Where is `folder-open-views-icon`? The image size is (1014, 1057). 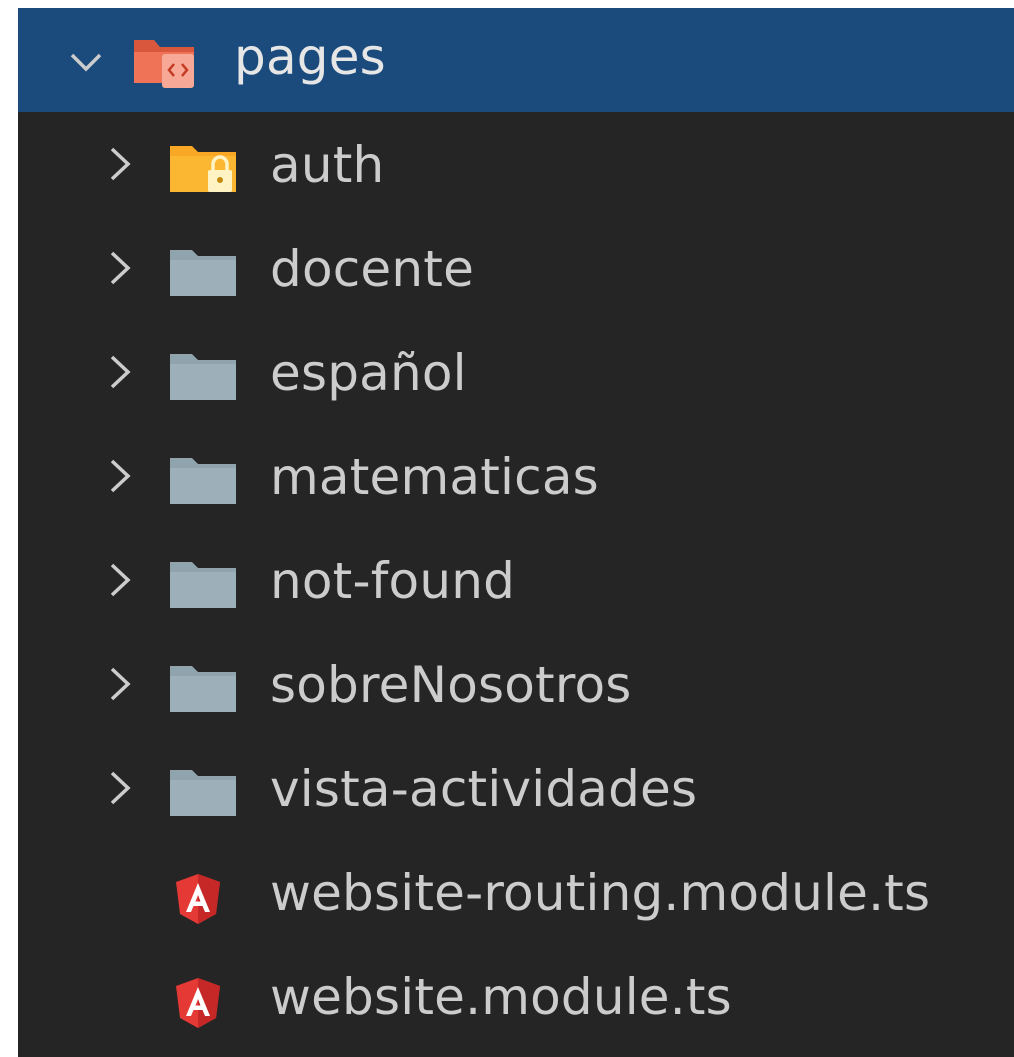 folder-open-views-icon is located at coordinates (164, 64).